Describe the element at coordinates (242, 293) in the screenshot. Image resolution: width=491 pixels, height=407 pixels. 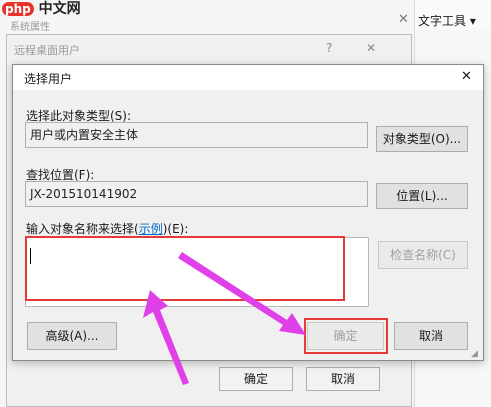
I see `arrow-to-ok-button` at that location.